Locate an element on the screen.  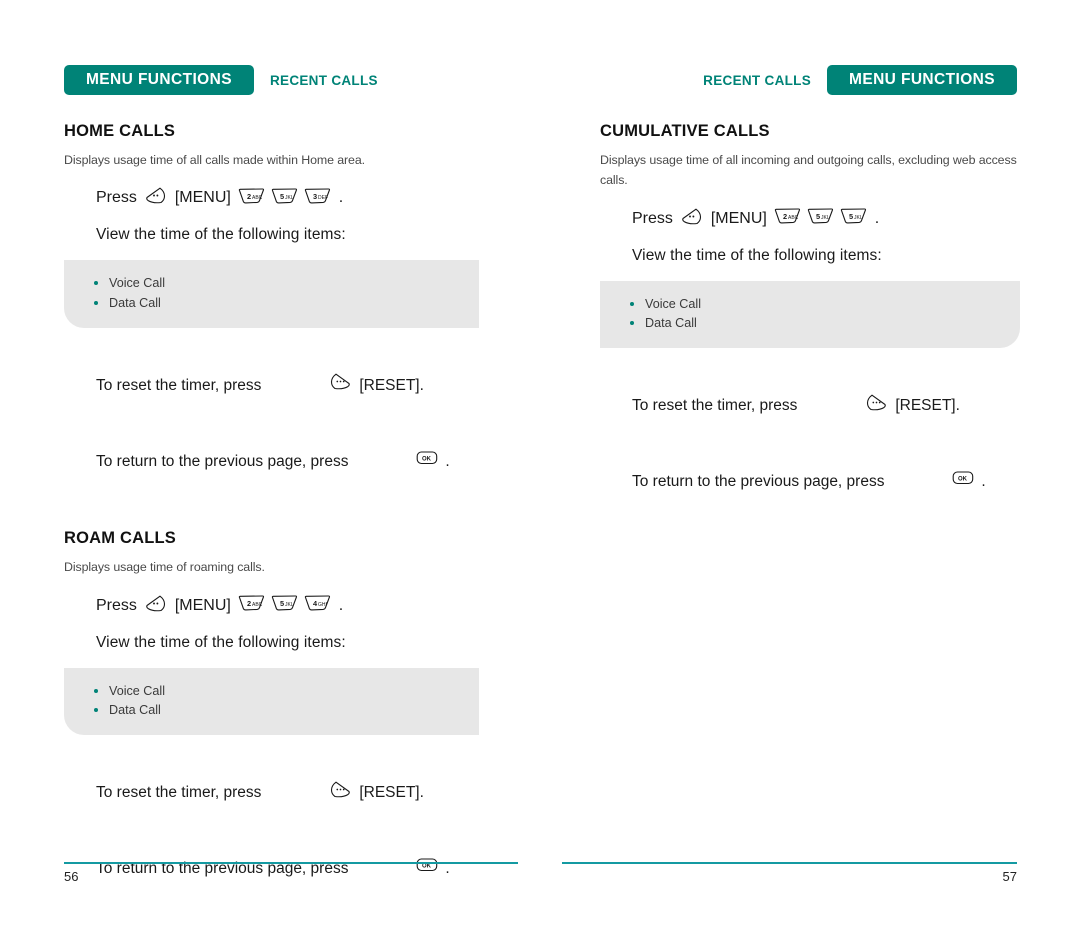
running-header-right: RECENT CALLS MENU FUNCTIONS is located at coordinates (860, 80).